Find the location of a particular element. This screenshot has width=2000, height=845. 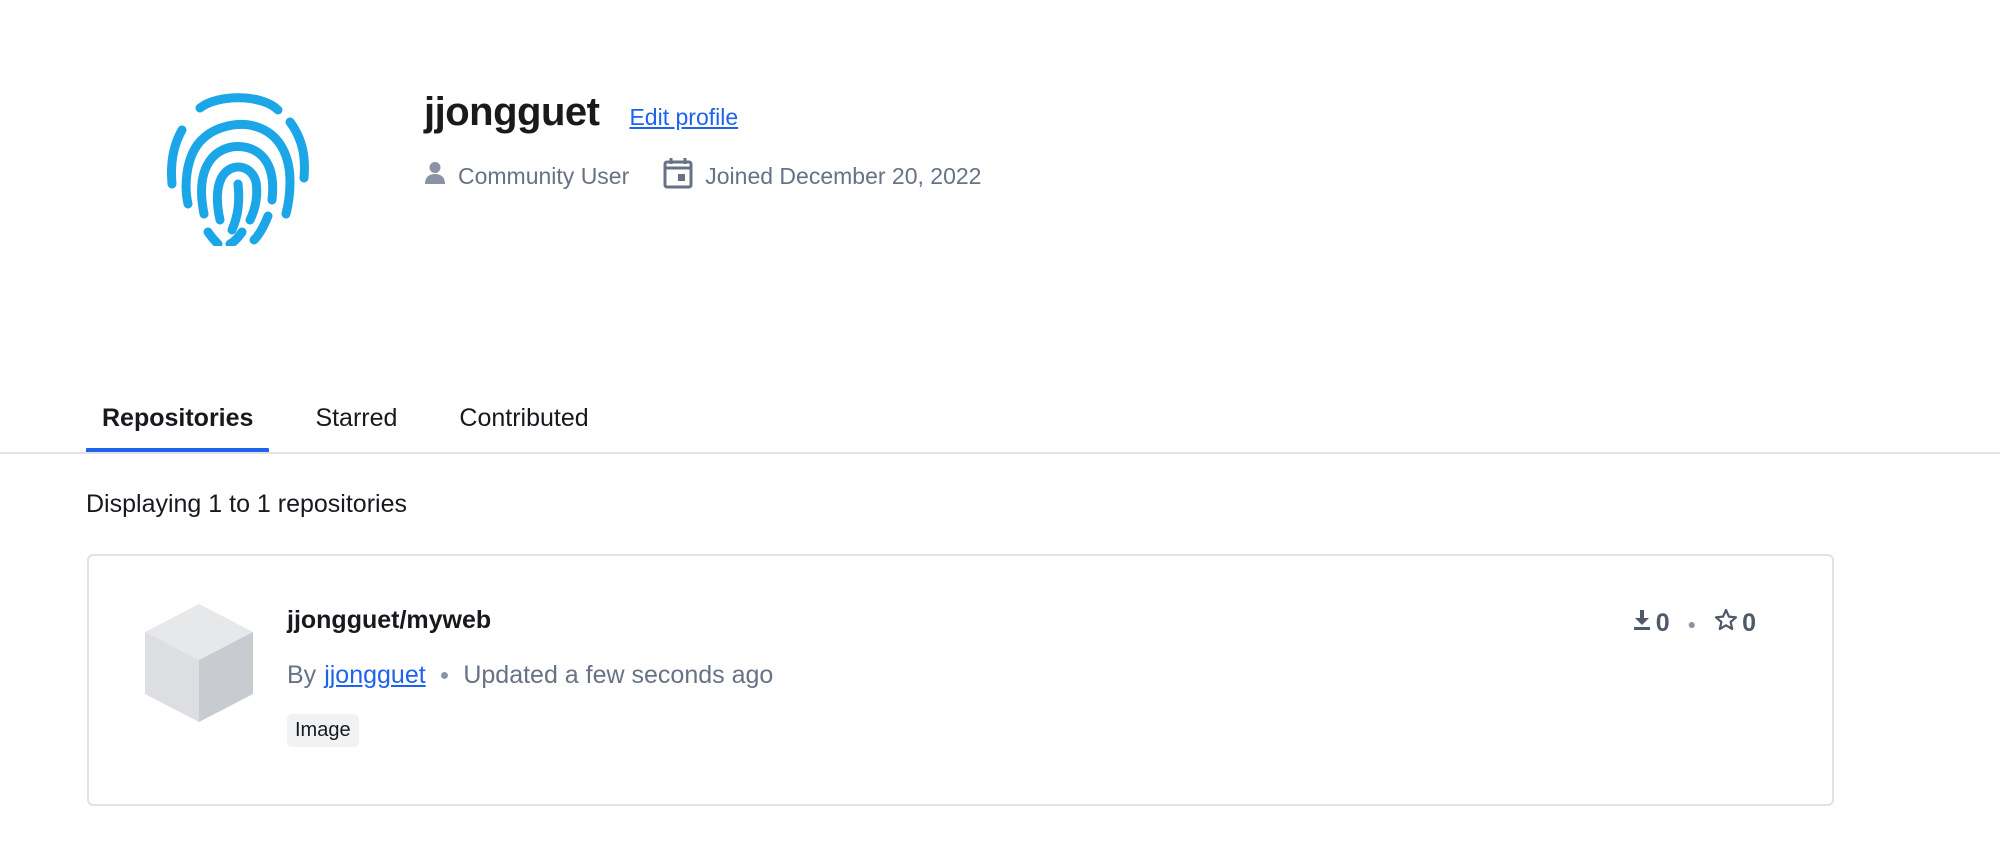

role-label: Community User is located at coordinates (544, 175).